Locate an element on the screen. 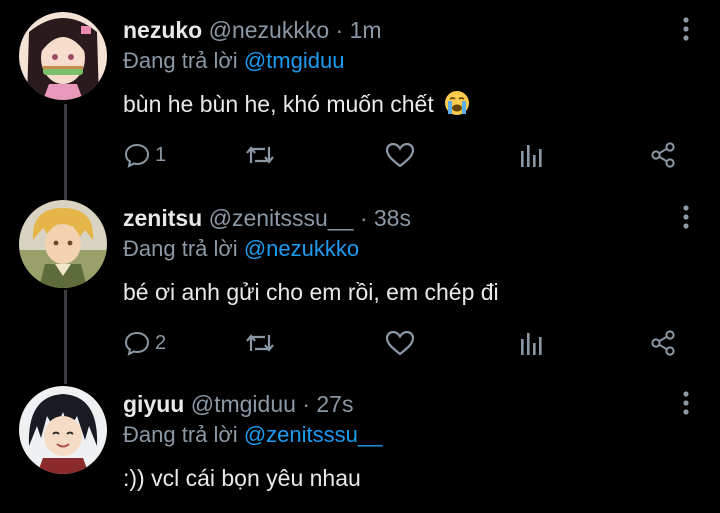  user-handle: @nezukkko is located at coordinates (269, 30).